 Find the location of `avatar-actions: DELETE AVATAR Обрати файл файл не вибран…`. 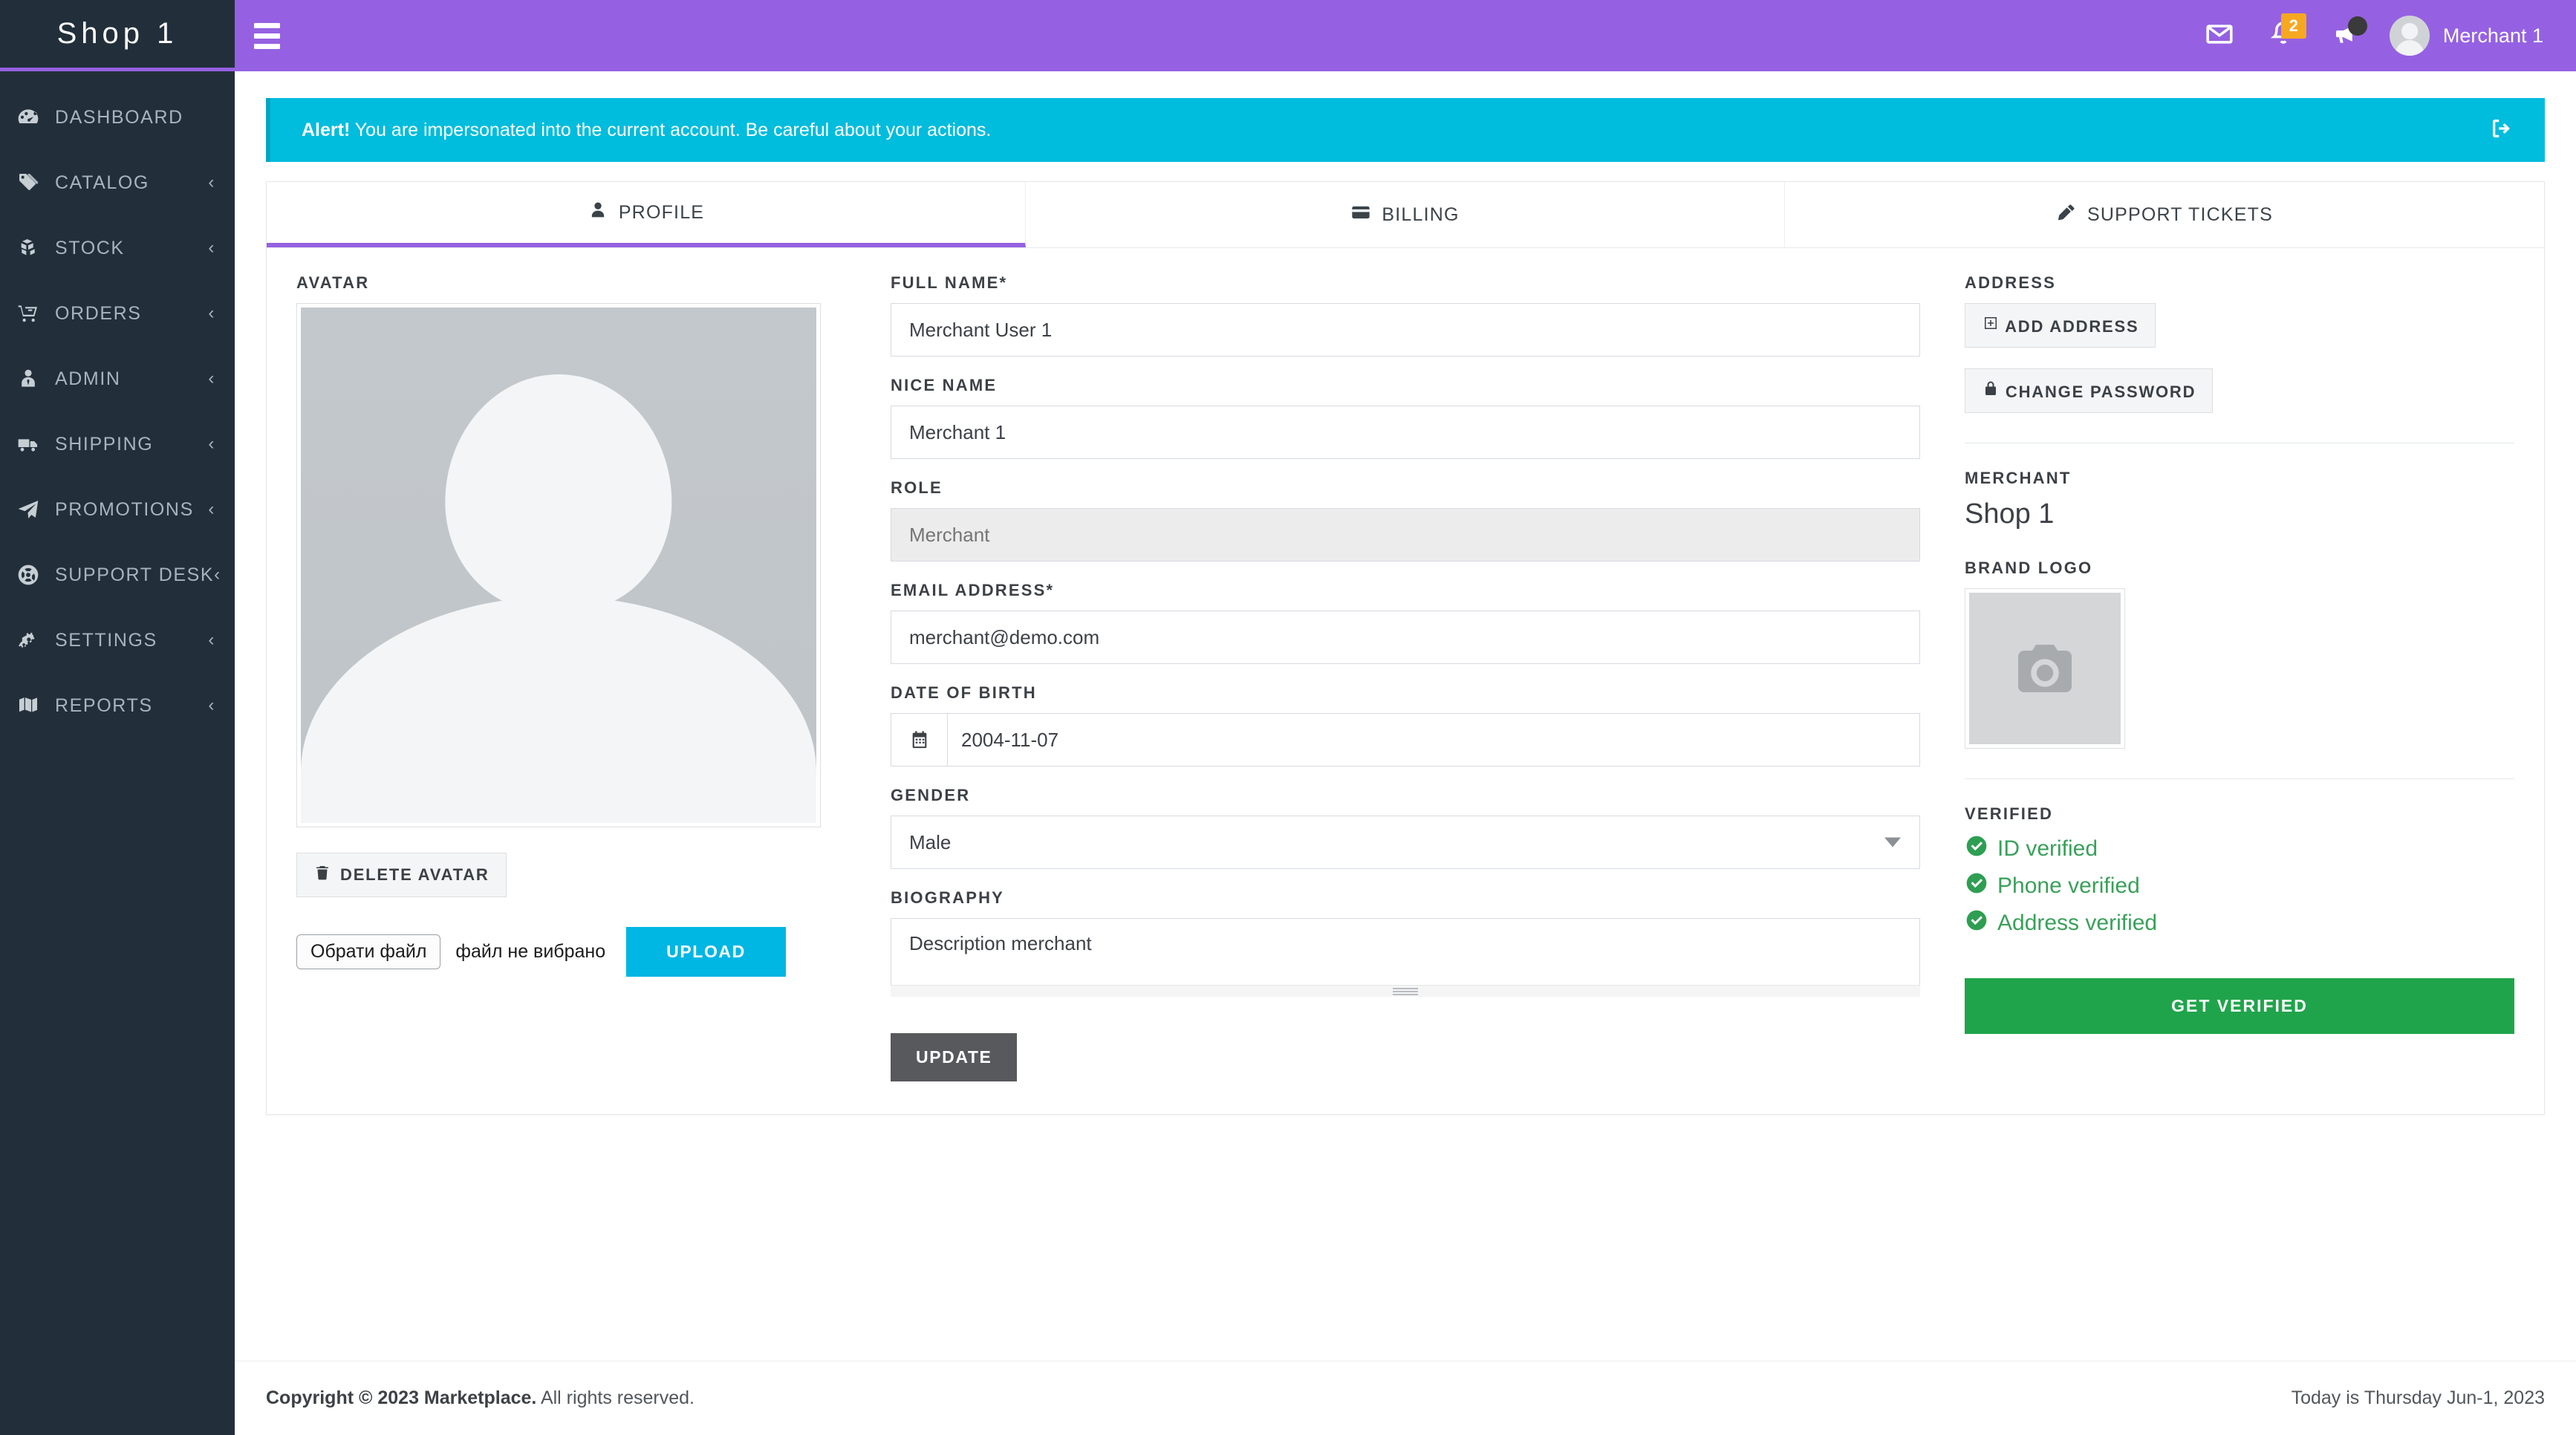

avatar-actions: DELETE AVATAR Обрати файл файл не вибран… is located at coordinates (571, 915).